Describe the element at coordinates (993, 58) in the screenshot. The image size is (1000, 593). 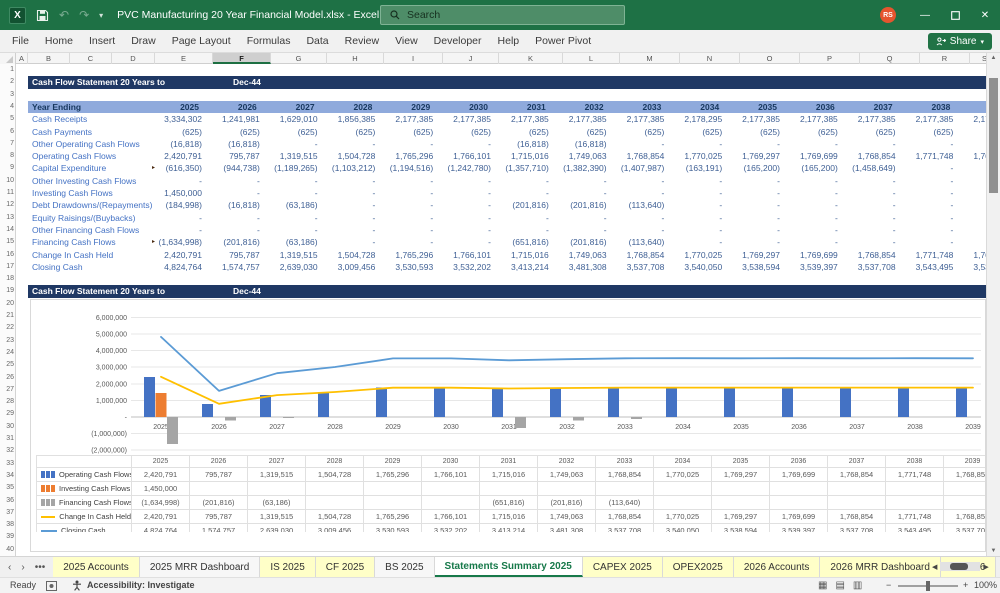
I see `scroll-up-icon: ▲` at that location.